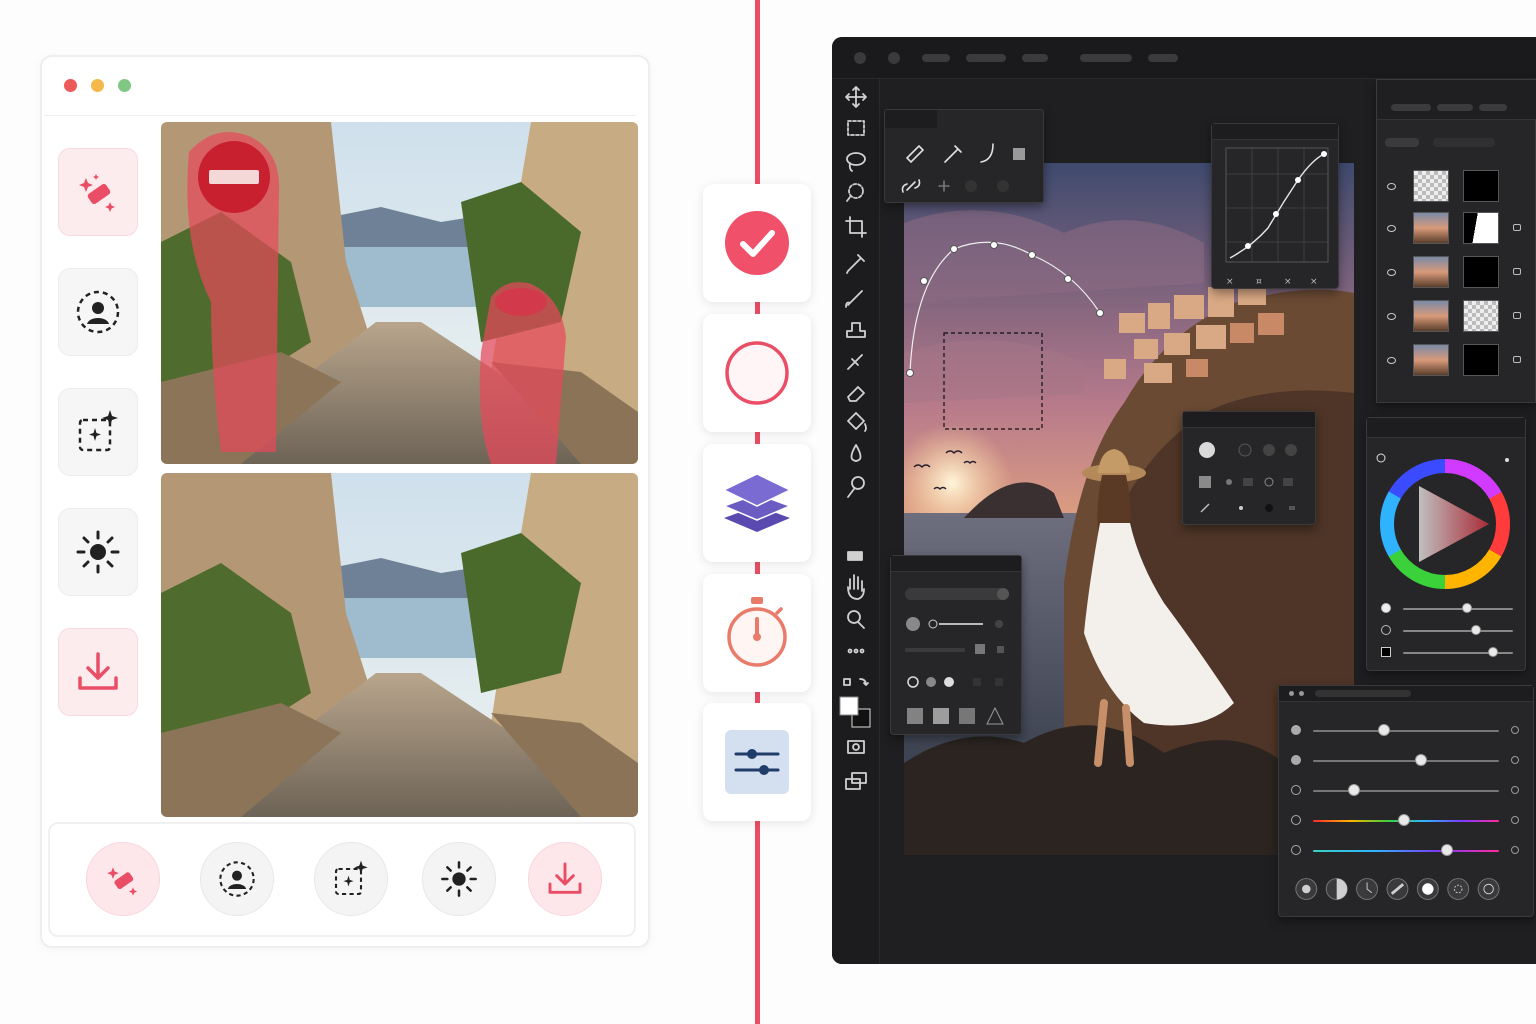  I want to click on minimize-window-button, so click(97, 85).